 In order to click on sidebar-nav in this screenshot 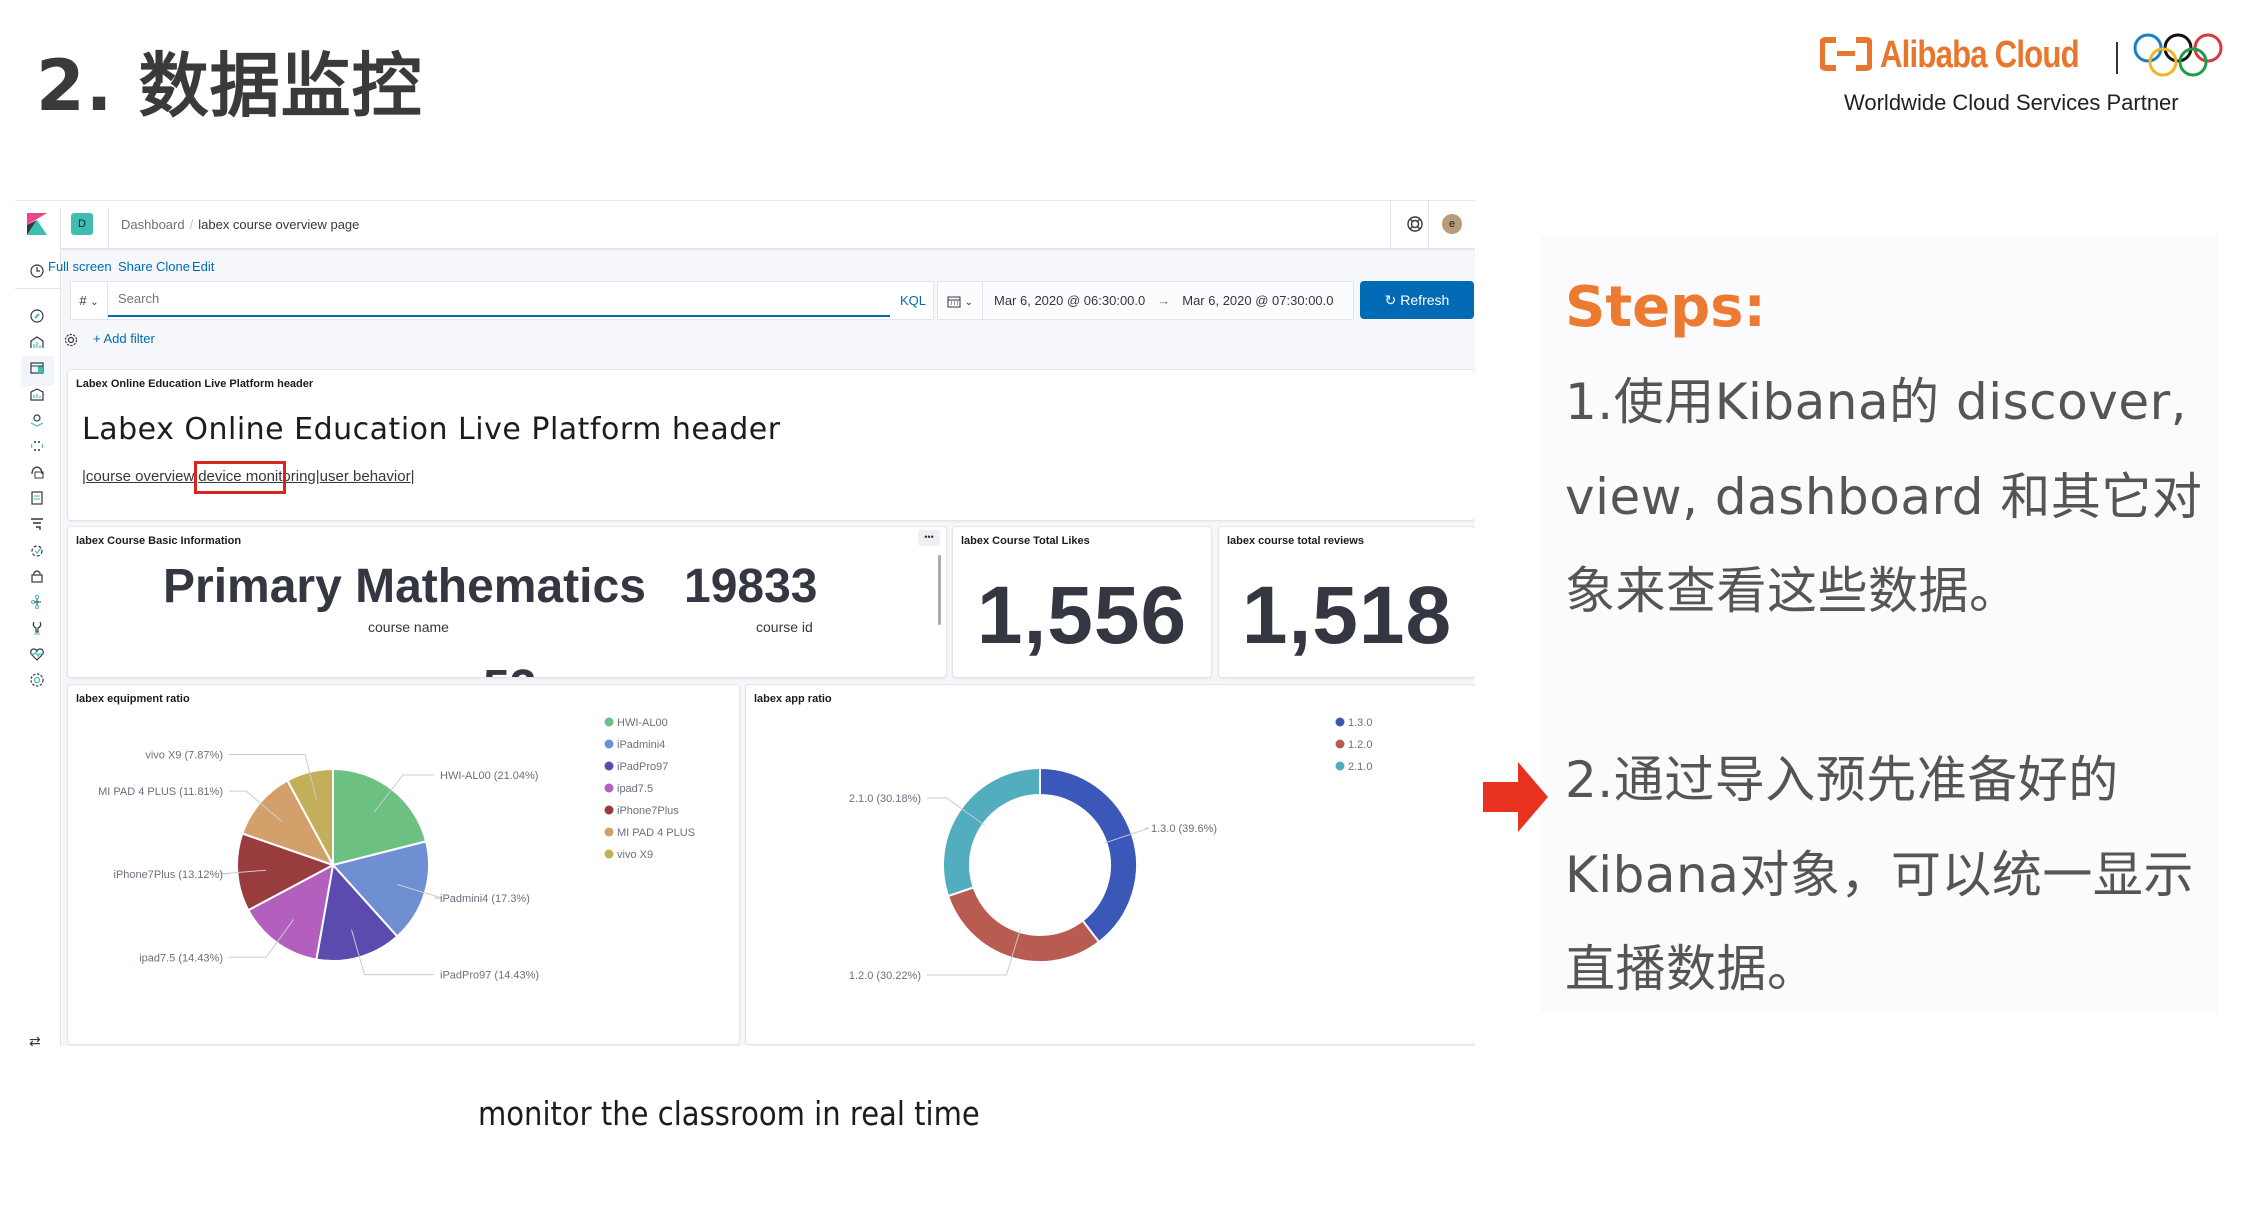, I will do `click(38, 647)`.